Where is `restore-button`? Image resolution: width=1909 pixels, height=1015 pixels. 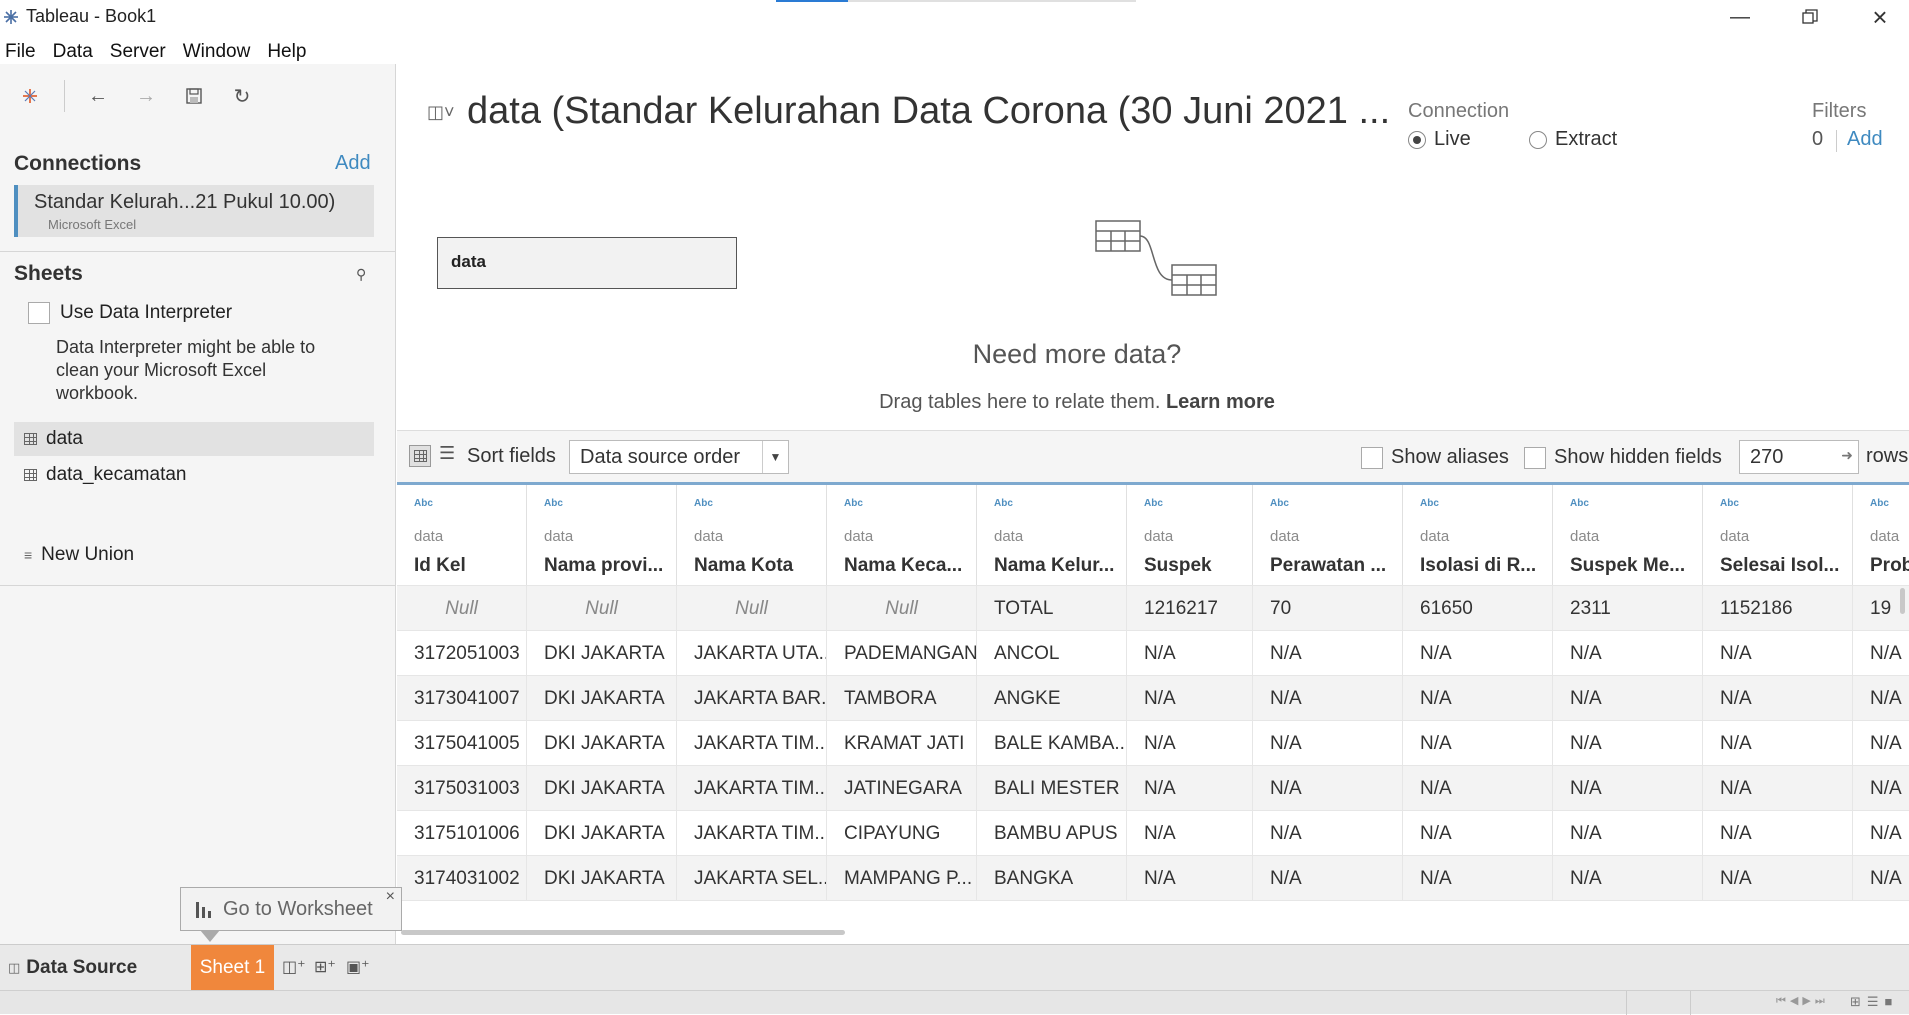
restore-button is located at coordinates (1810, 17).